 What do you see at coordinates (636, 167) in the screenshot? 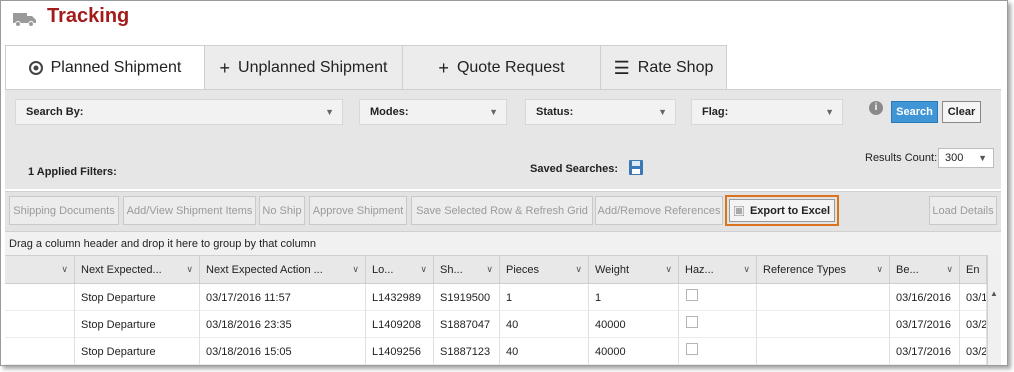
I see `floppy-disk-icon` at bounding box center [636, 167].